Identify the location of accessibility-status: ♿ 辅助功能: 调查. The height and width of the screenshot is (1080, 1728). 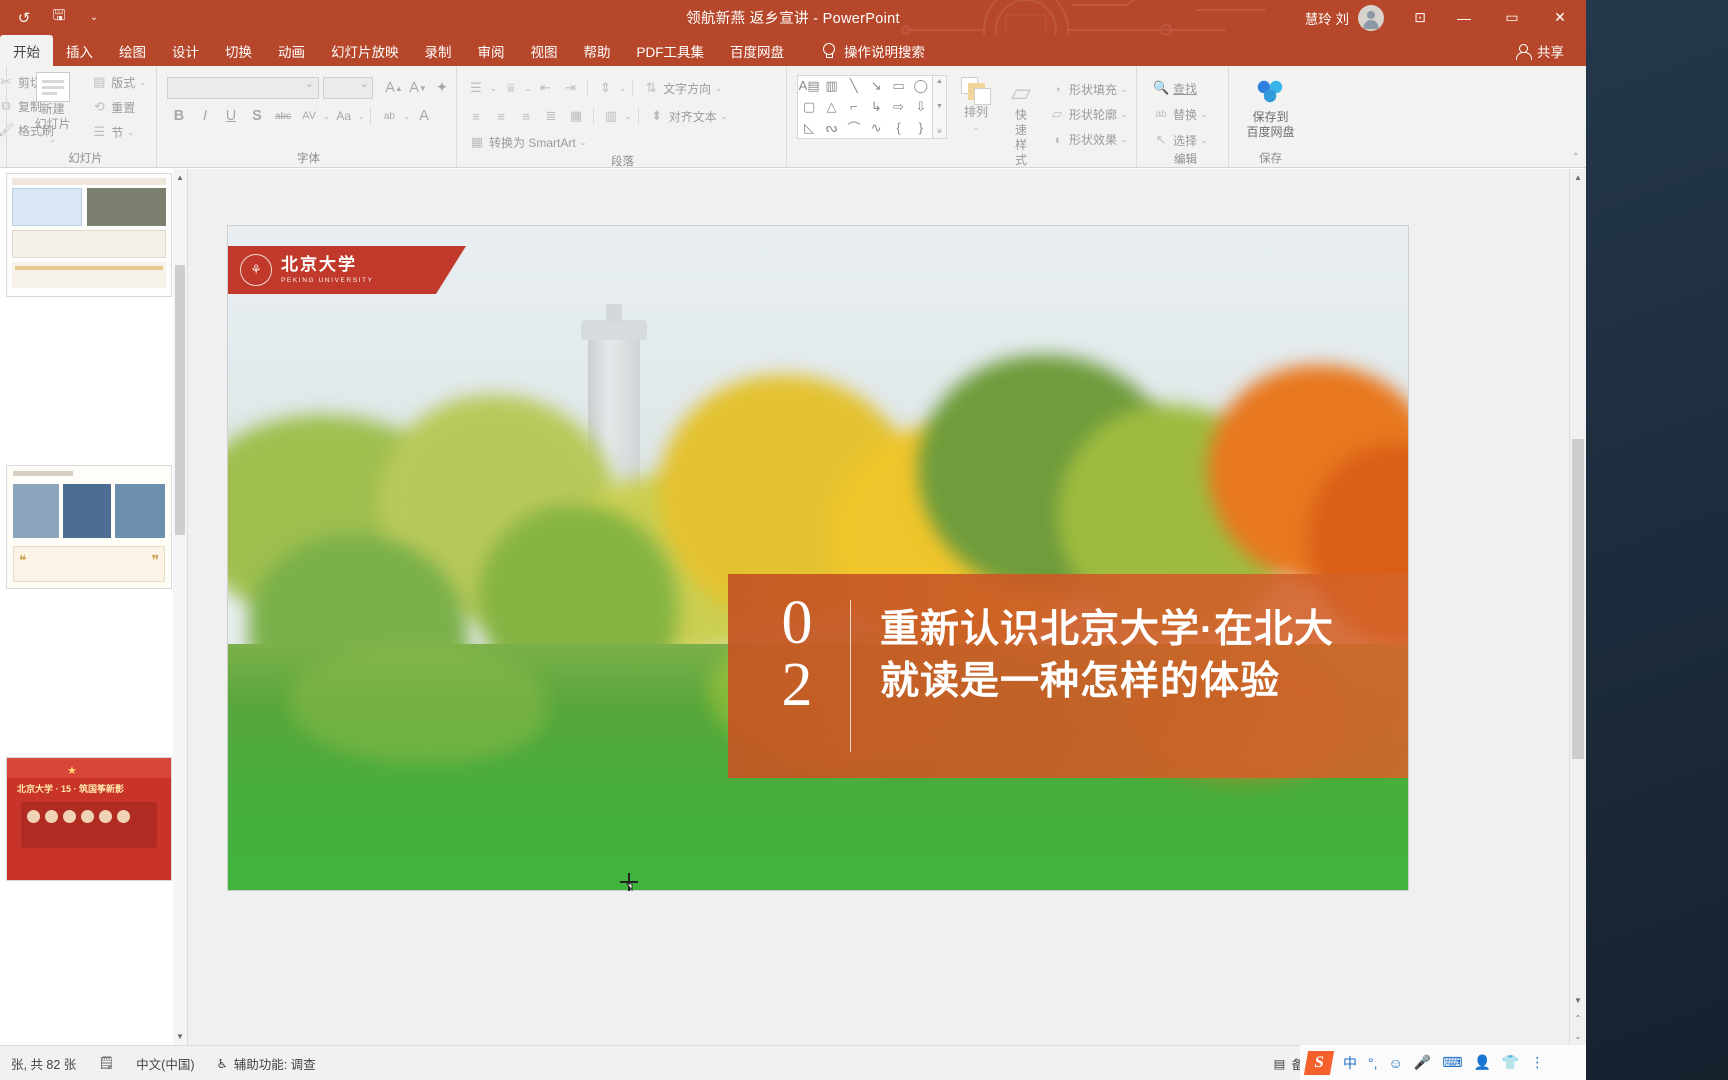
(266, 1063).